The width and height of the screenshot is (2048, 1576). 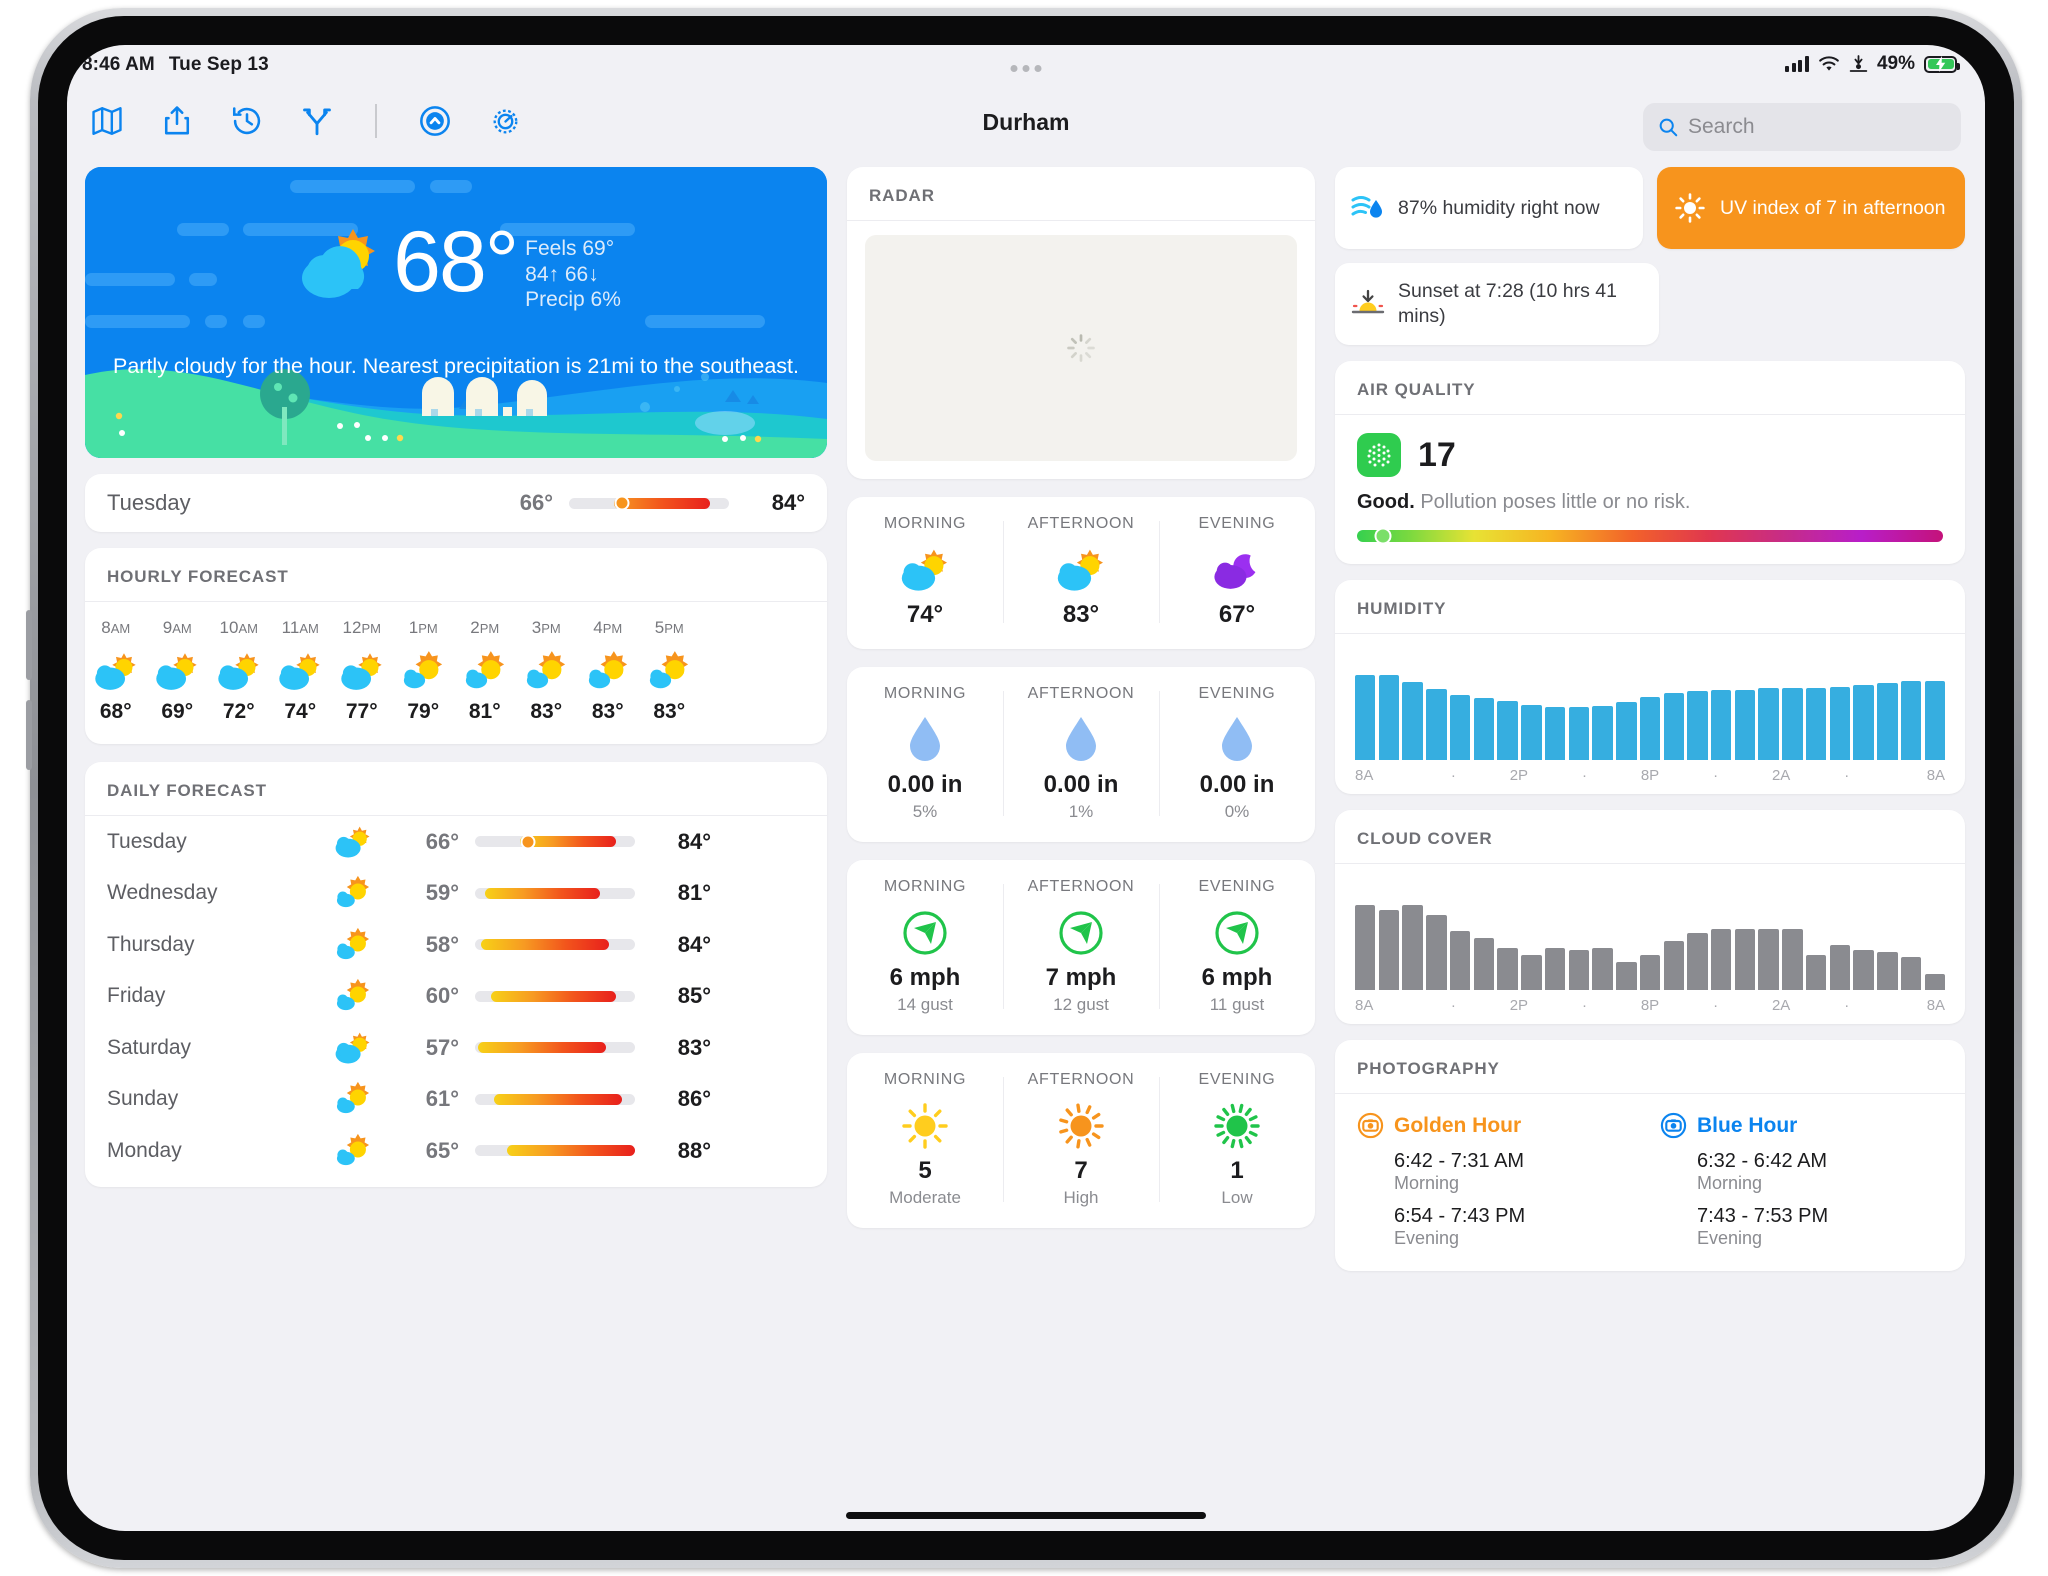 I want to click on fork-icon, so click(x=317, y=121).